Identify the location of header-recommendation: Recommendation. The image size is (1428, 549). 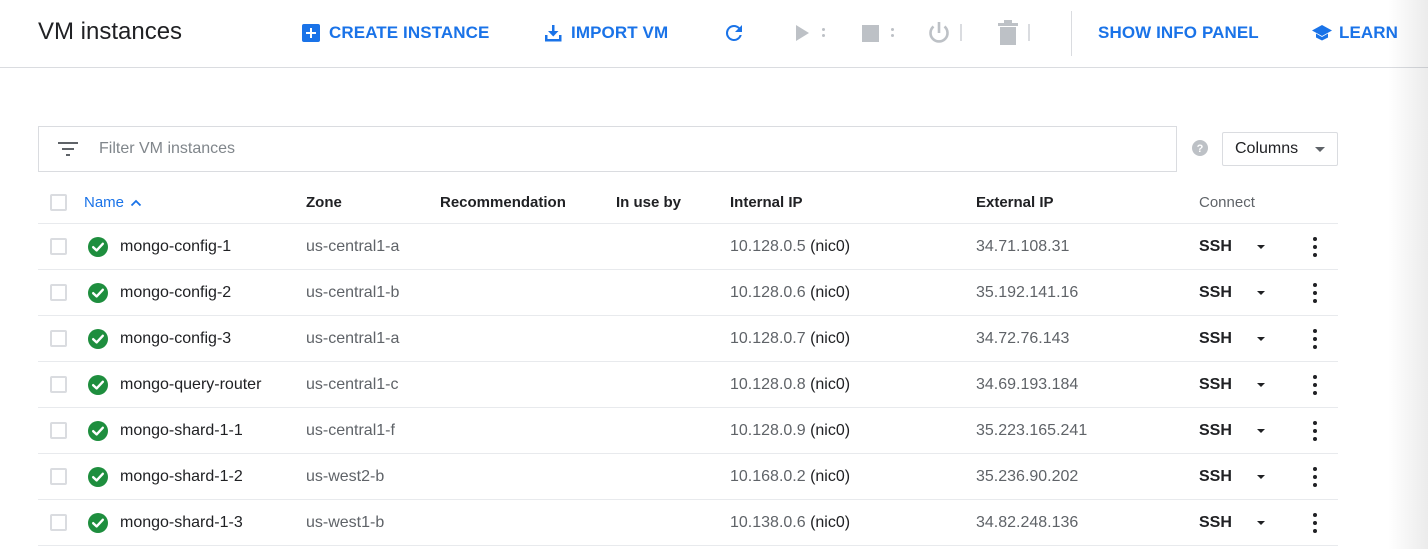
(503, 202).